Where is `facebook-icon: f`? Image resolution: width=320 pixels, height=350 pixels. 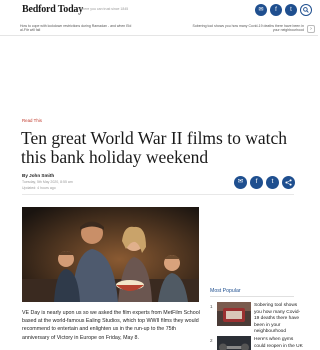
facebook-icon: f is located at coordinates (276, 10).